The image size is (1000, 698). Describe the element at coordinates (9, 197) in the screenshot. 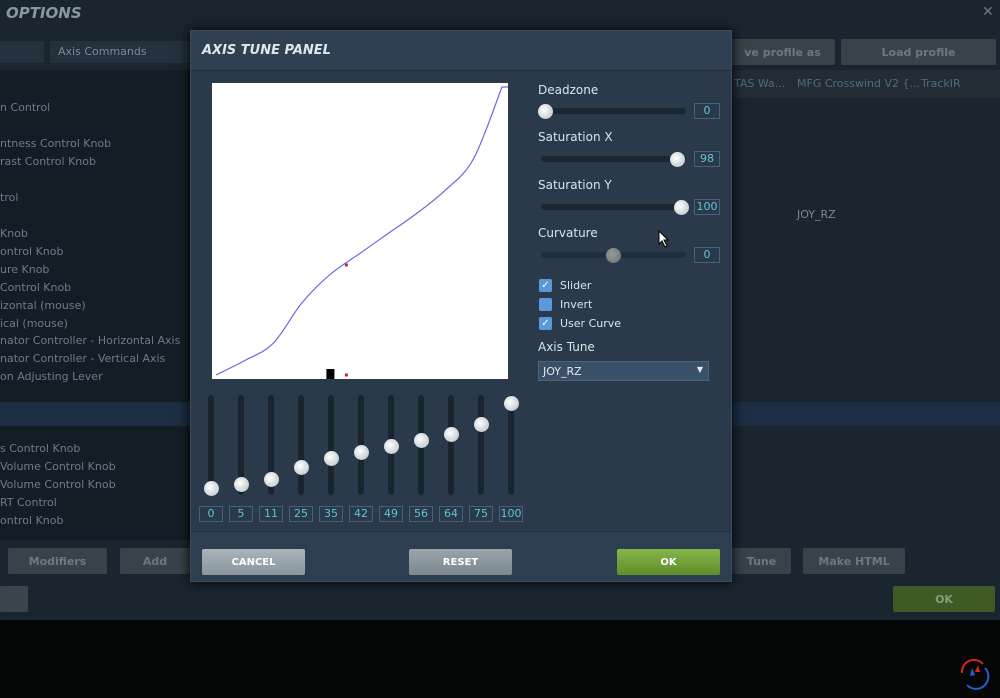

I see `command-list-item: trol` at that location.